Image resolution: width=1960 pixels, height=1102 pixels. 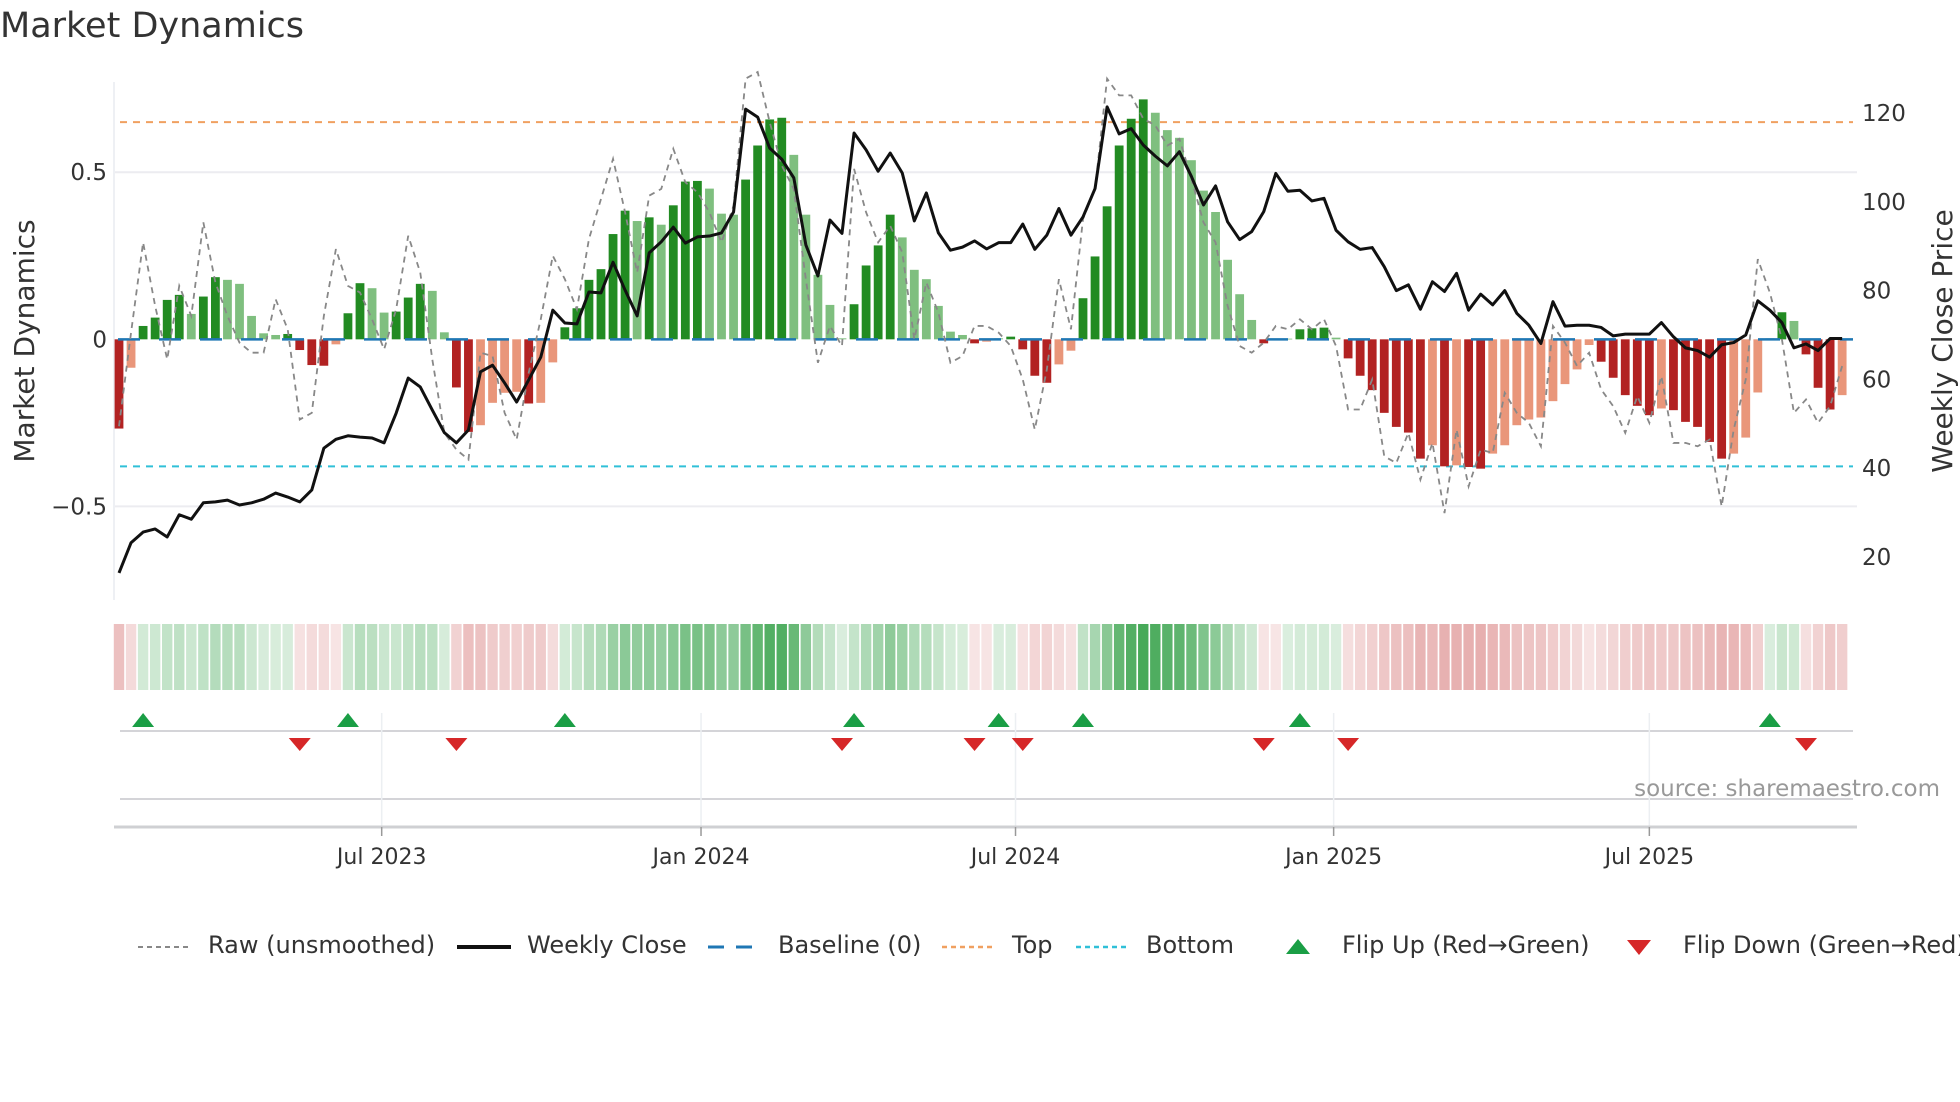 What do you see at coordinates (1876, 292) in the screenshot?
I see `y2-tick-label: 80` at bounding box center [1876, 292].